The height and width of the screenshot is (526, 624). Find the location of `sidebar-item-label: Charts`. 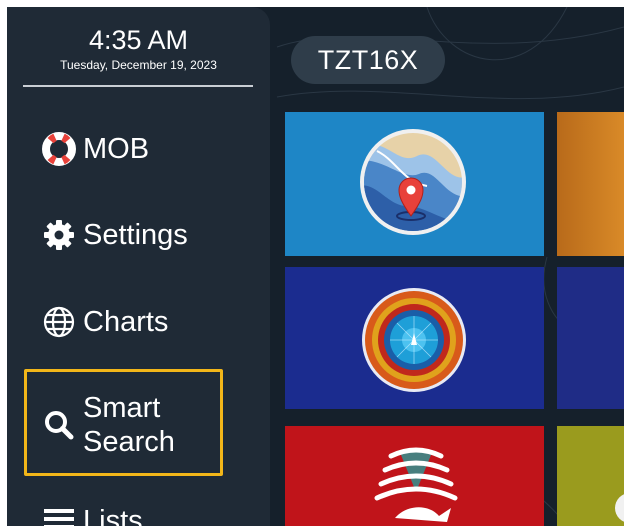

sidebar-item-label: Charts is located at coordinates (126, 321).